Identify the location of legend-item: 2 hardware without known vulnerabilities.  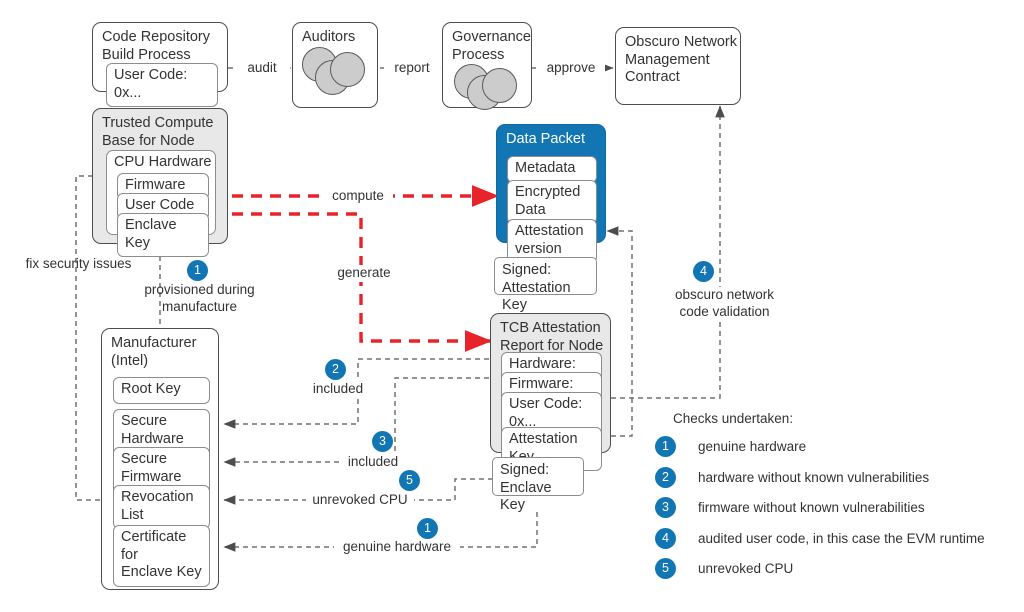
(839, 477).